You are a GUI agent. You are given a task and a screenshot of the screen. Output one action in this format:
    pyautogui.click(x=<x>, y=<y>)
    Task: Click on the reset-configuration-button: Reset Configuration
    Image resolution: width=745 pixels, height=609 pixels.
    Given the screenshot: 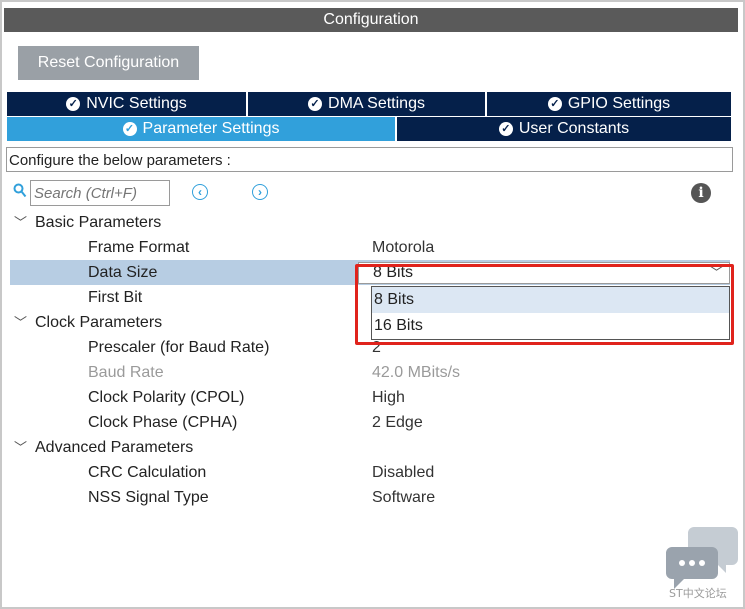 What is the action you would take?
    pyautogui.click(x=108, y=63)
    